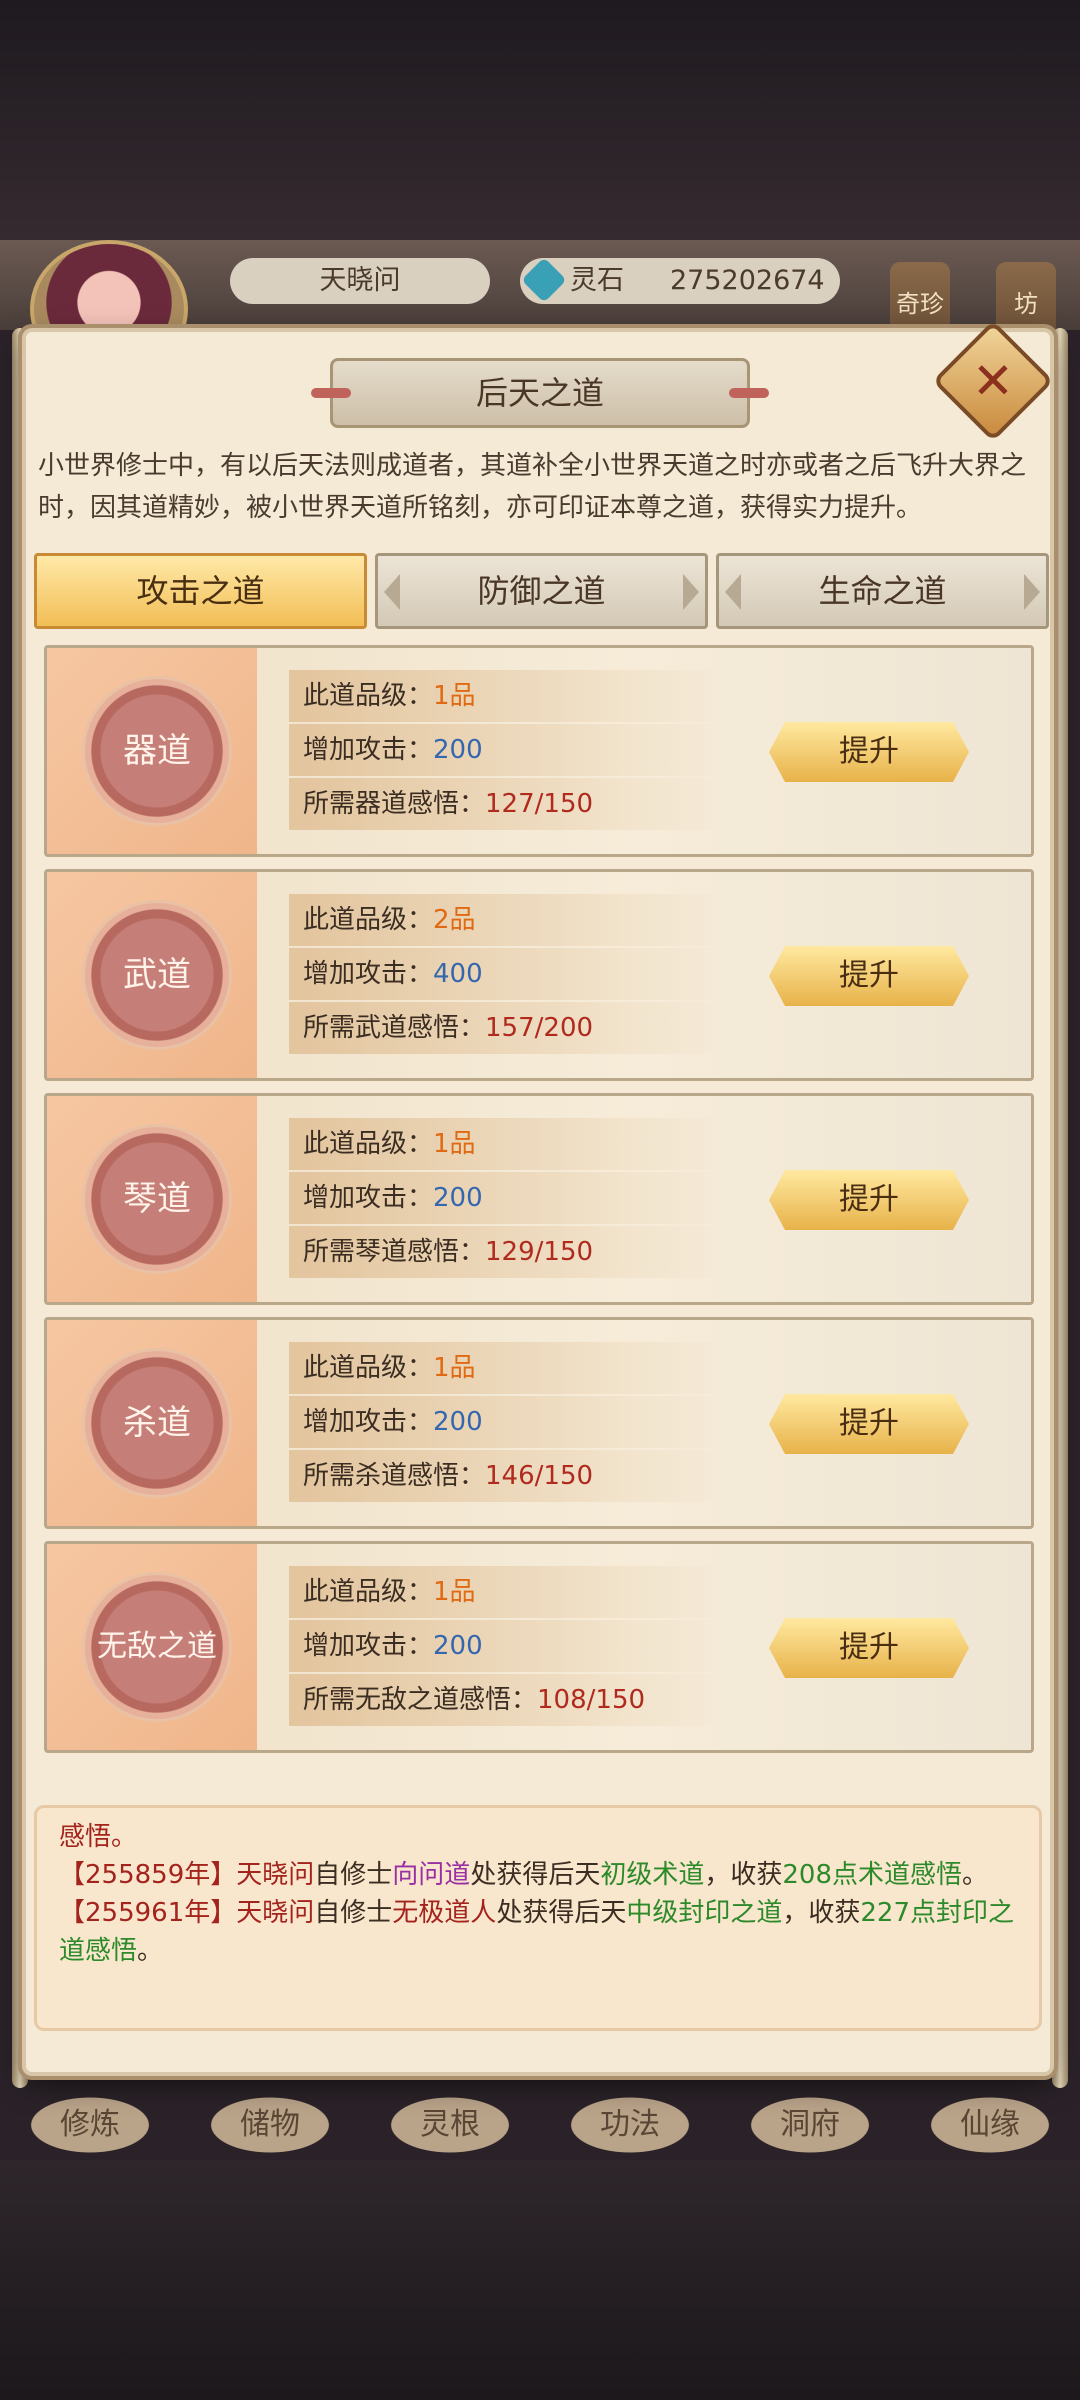 Image resolution: width=1080 pixels, height=2400 pixels. I want to click on background-top, so click(540, 120).